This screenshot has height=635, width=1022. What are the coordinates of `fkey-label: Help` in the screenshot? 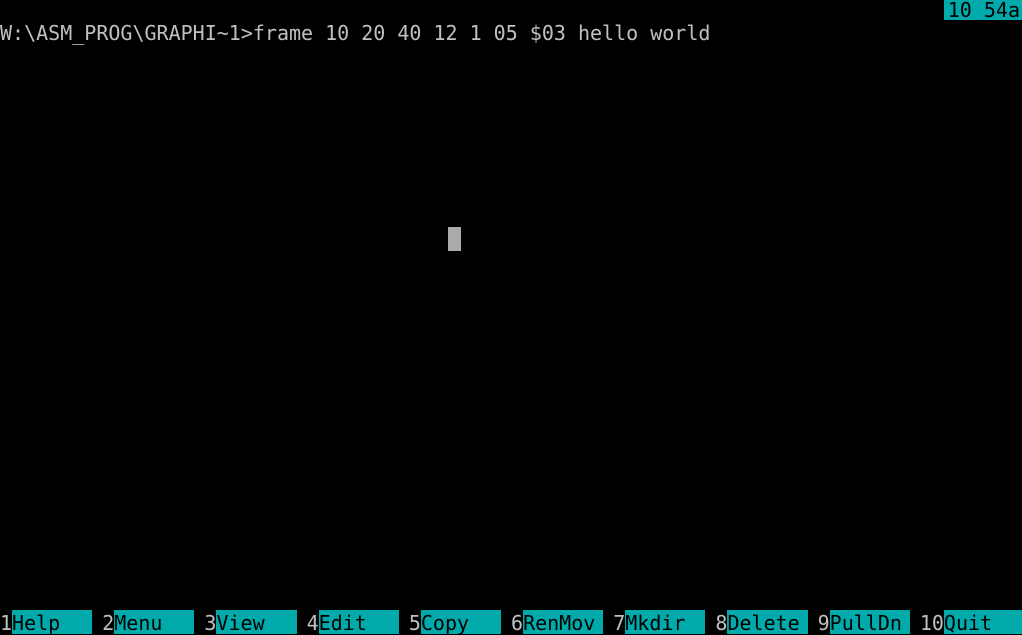 It's located at (52, 622).